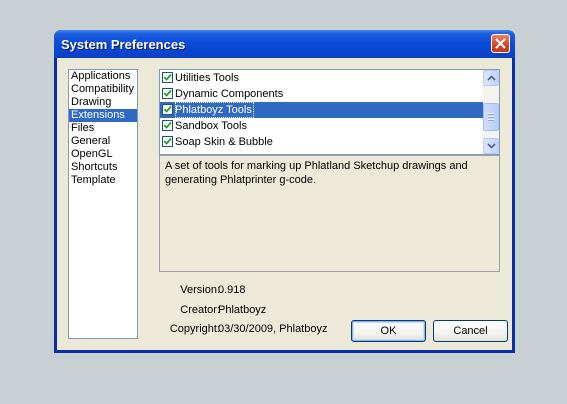  I want to click on category-item-files: Files, so click(103, 128).